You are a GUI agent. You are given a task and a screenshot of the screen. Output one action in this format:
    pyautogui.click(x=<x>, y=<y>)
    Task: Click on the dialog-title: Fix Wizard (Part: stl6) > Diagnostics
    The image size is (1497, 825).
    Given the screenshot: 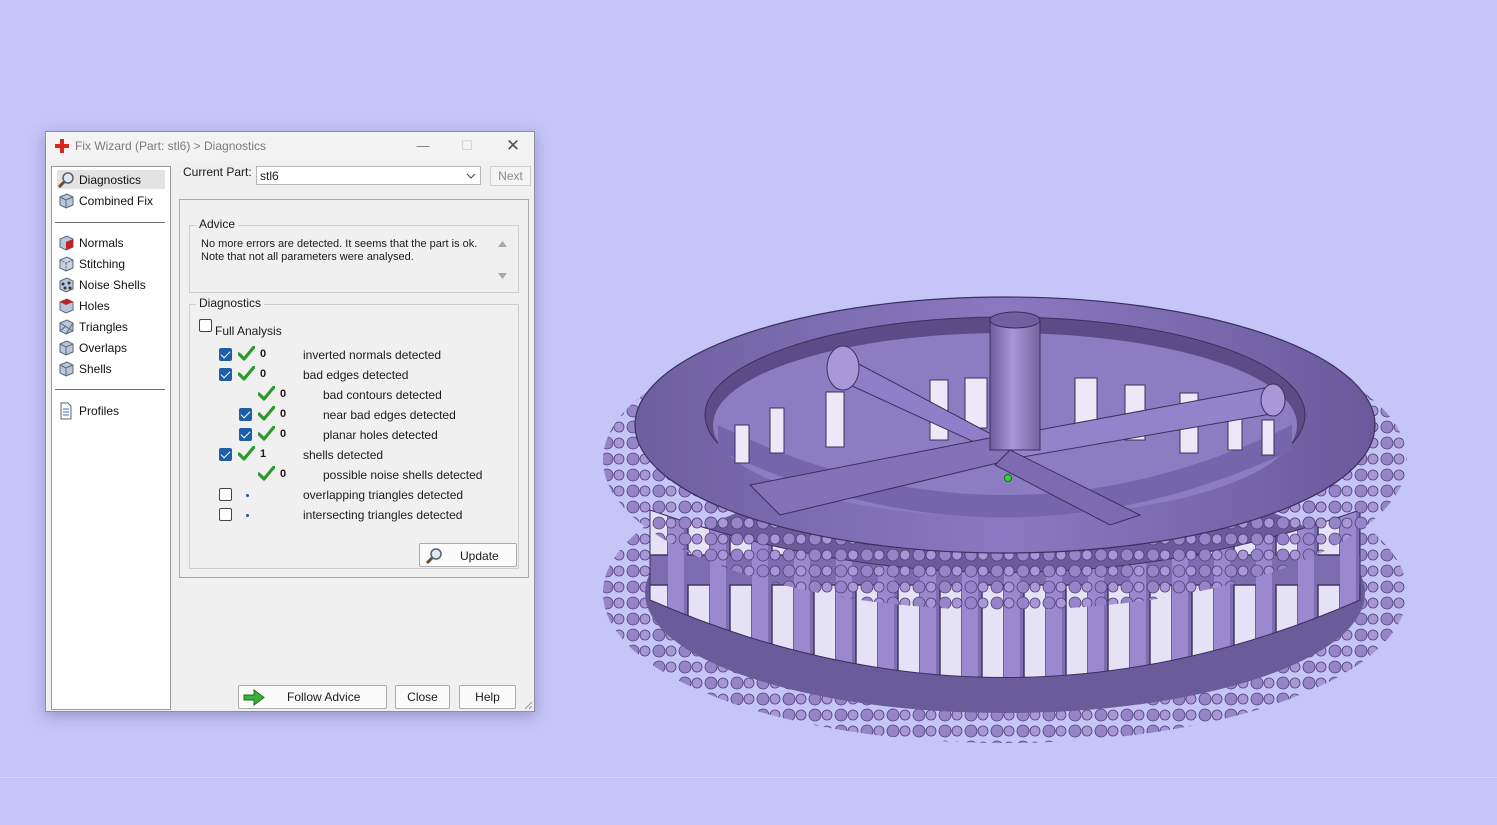 What is the action you would take?
    pyautogui.click(x=171, y=146)
    